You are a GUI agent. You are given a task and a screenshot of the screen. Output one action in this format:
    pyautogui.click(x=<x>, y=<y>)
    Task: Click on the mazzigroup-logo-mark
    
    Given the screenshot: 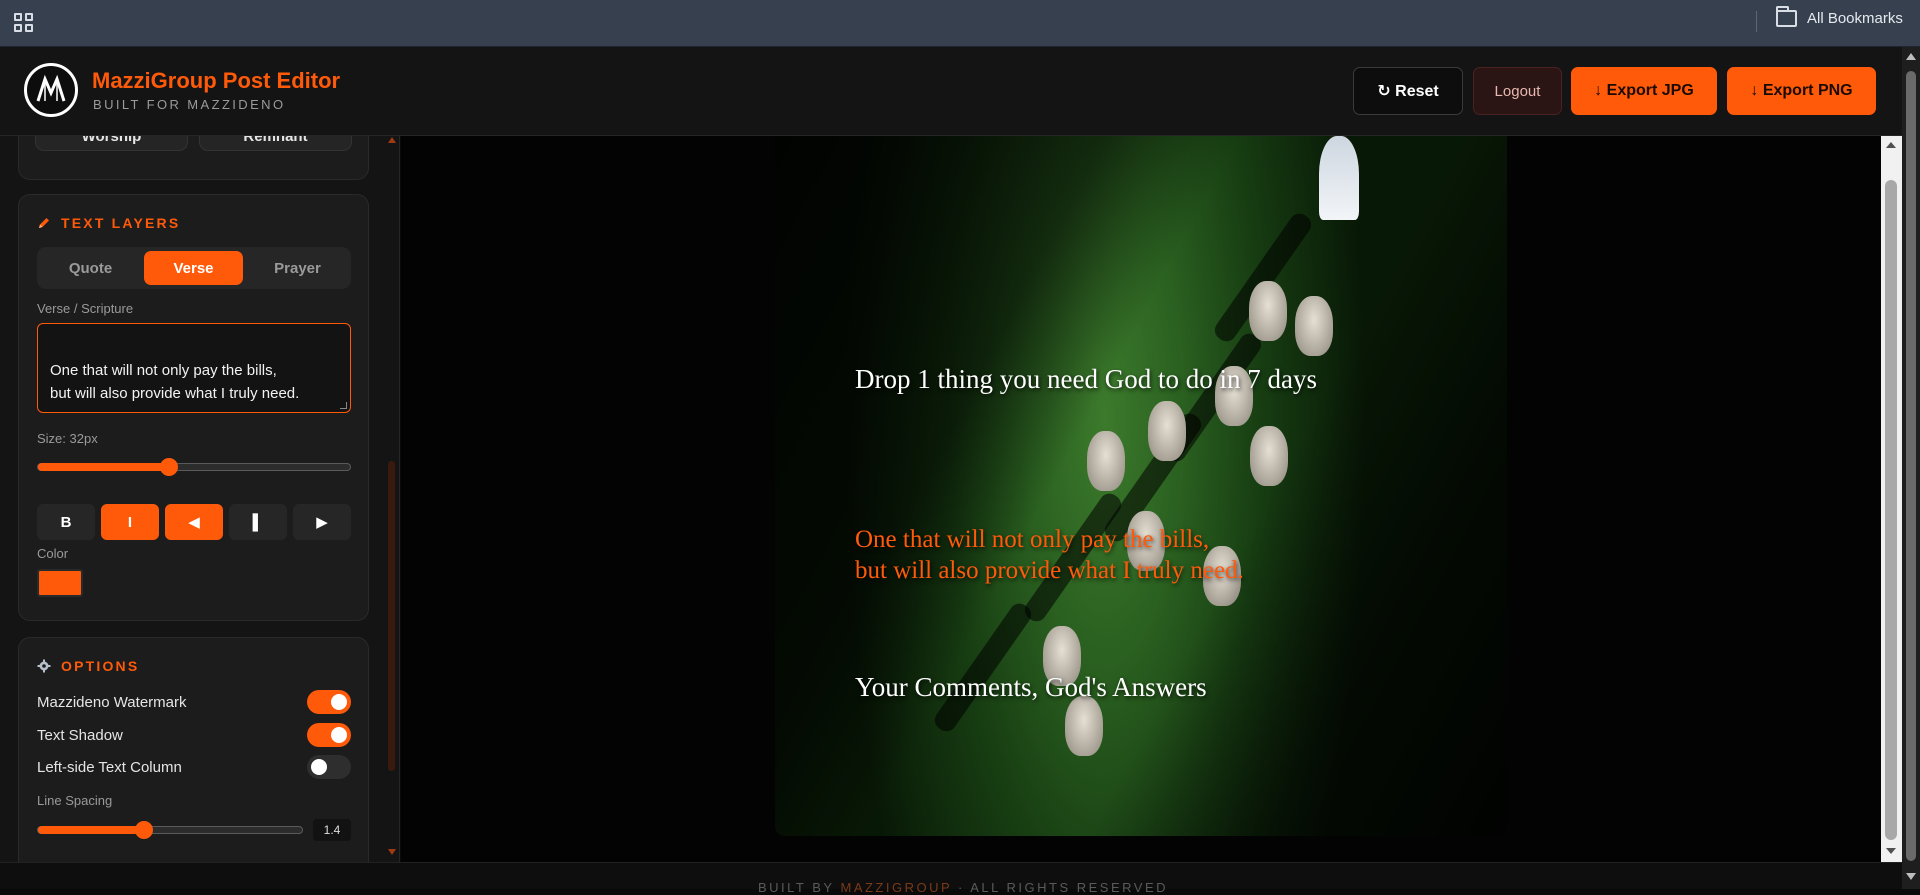 What is the action you would take?
    pyautogui.click(x=51, y=88)
    